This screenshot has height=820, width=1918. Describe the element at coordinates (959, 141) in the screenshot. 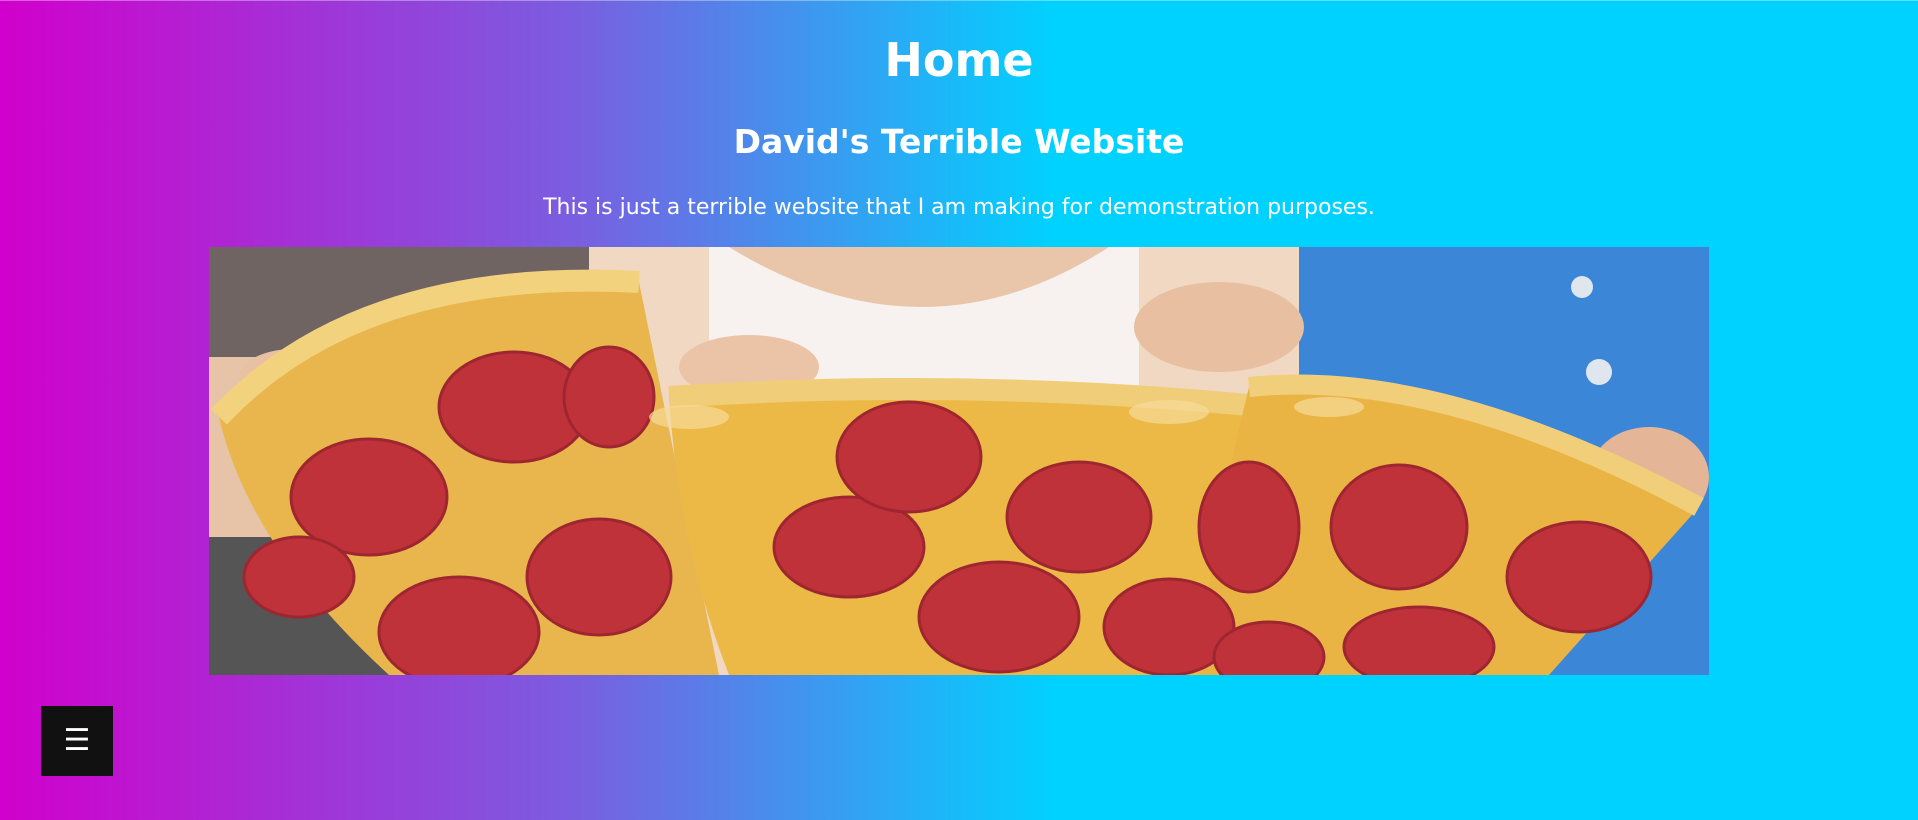

I see `site-title: David's Terrible Website` at that location.